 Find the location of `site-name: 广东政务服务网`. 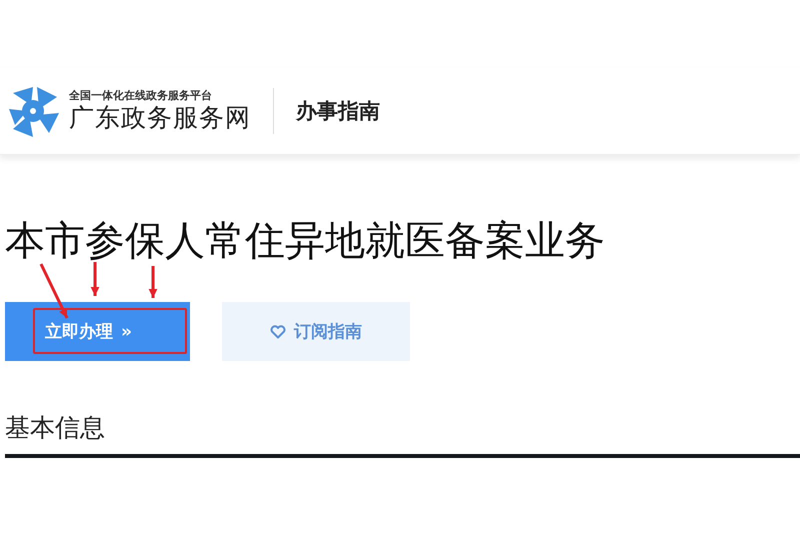

site-name: 广东政务服务网 is located at coordinates (160, 118).